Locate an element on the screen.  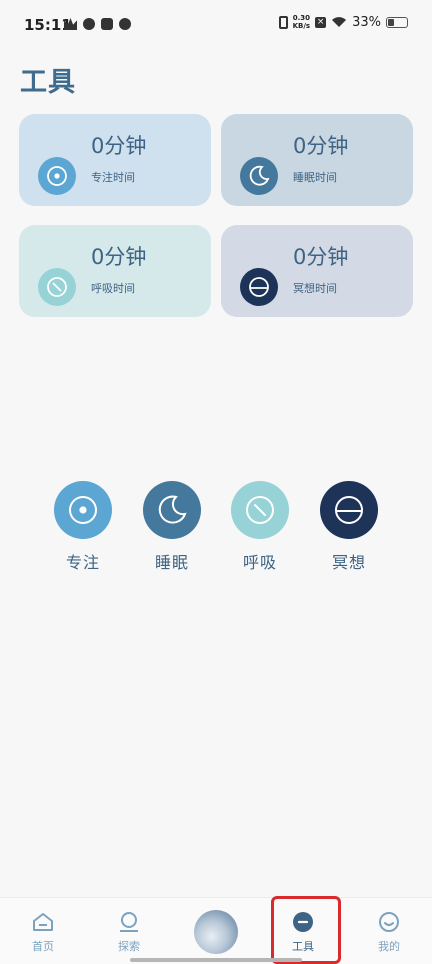
battery-fill is located at coordinates (391, 22).